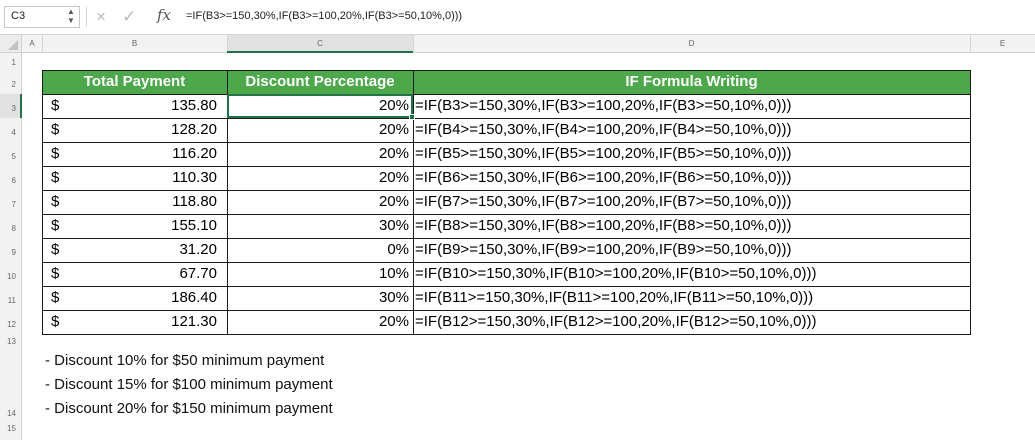  What do you see at coordinates (318, 250) in the screenshot?
I see `discount-cell: 0%` at bounding box center [318, 250].